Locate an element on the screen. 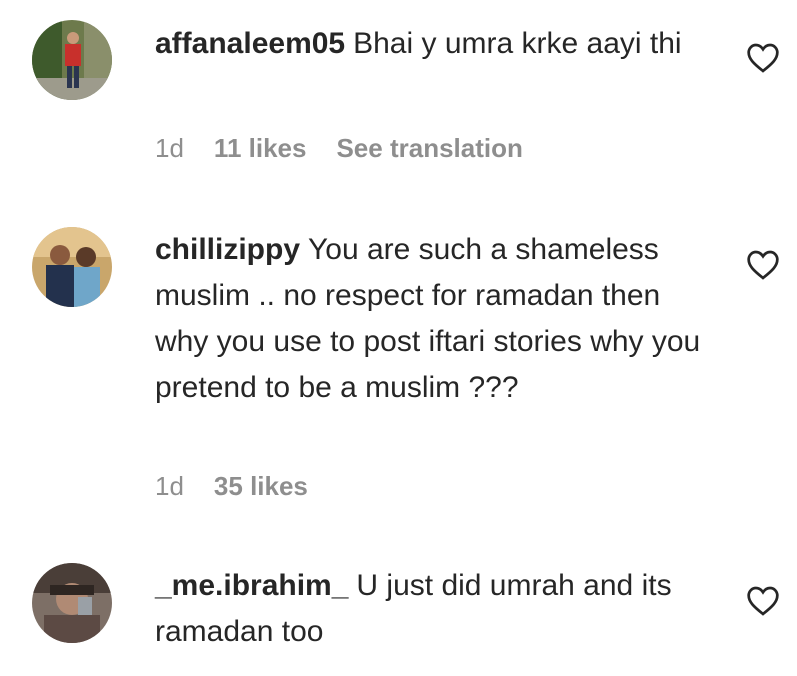 Image resolution: width=797 pixels, height=676 pixels. comment-username: affanaleem05 is located at coordinates (250, 43).